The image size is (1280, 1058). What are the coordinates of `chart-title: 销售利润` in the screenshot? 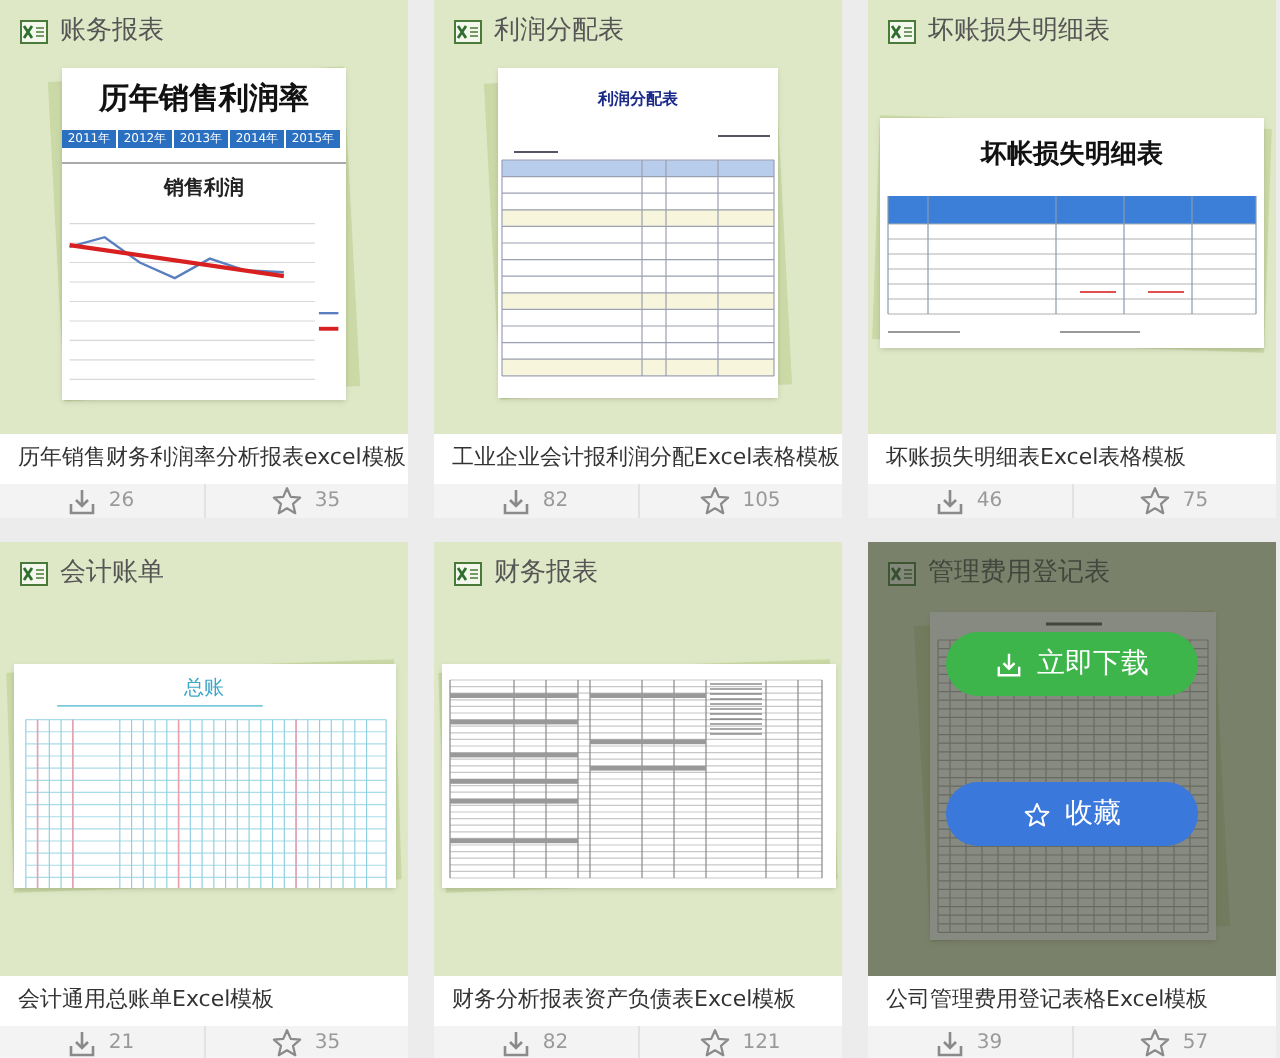 It's located at (204, 190).